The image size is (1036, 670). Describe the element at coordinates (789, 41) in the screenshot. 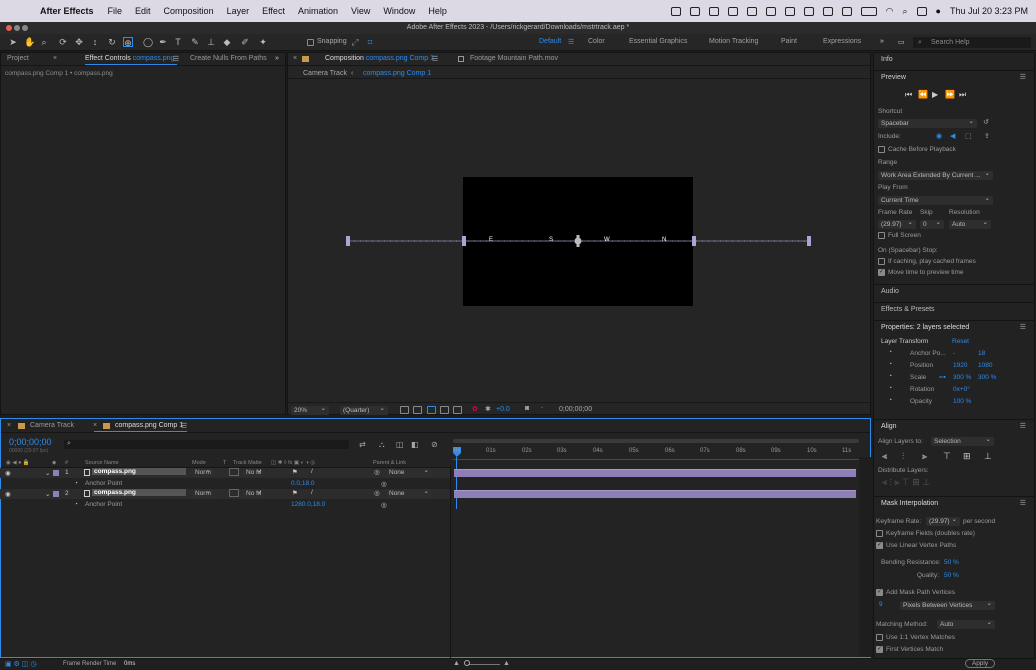

I see `workspace-paint: Paint` at that location.